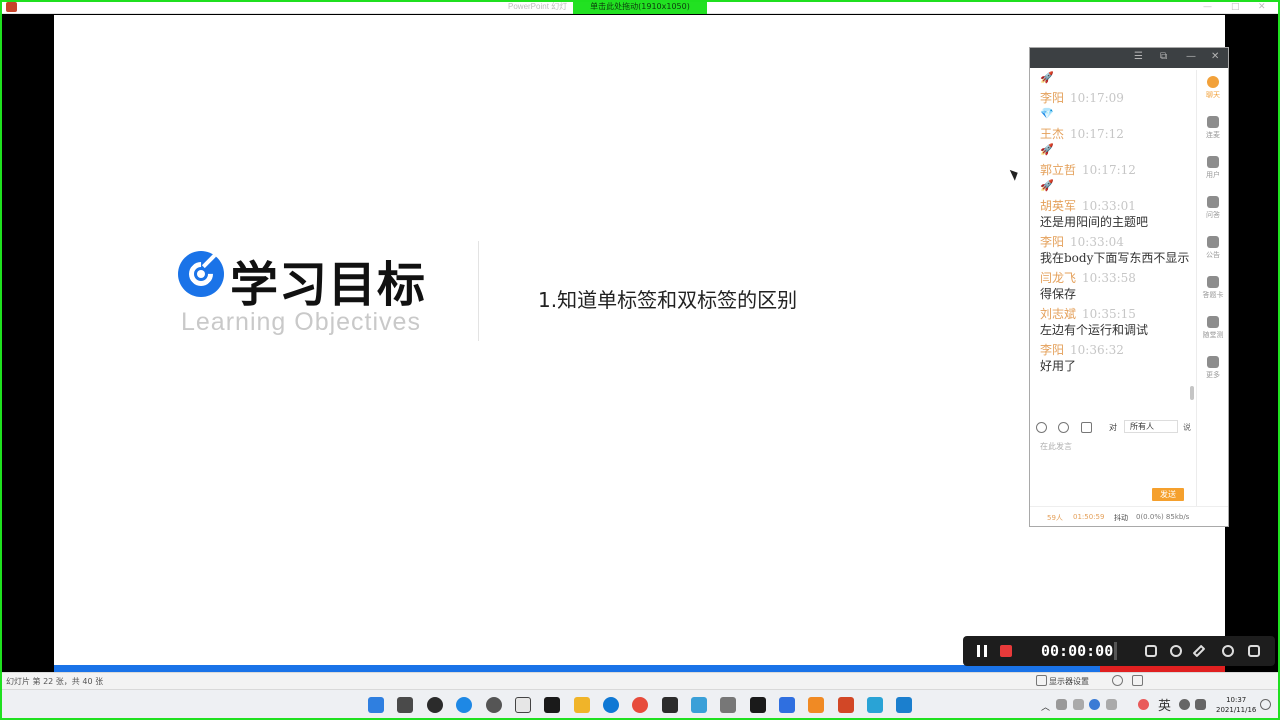 This screenshot has width=1280, height=720. I want to click on objective-text: 1.知道单标签和双标签的区别, so click(668, 300).